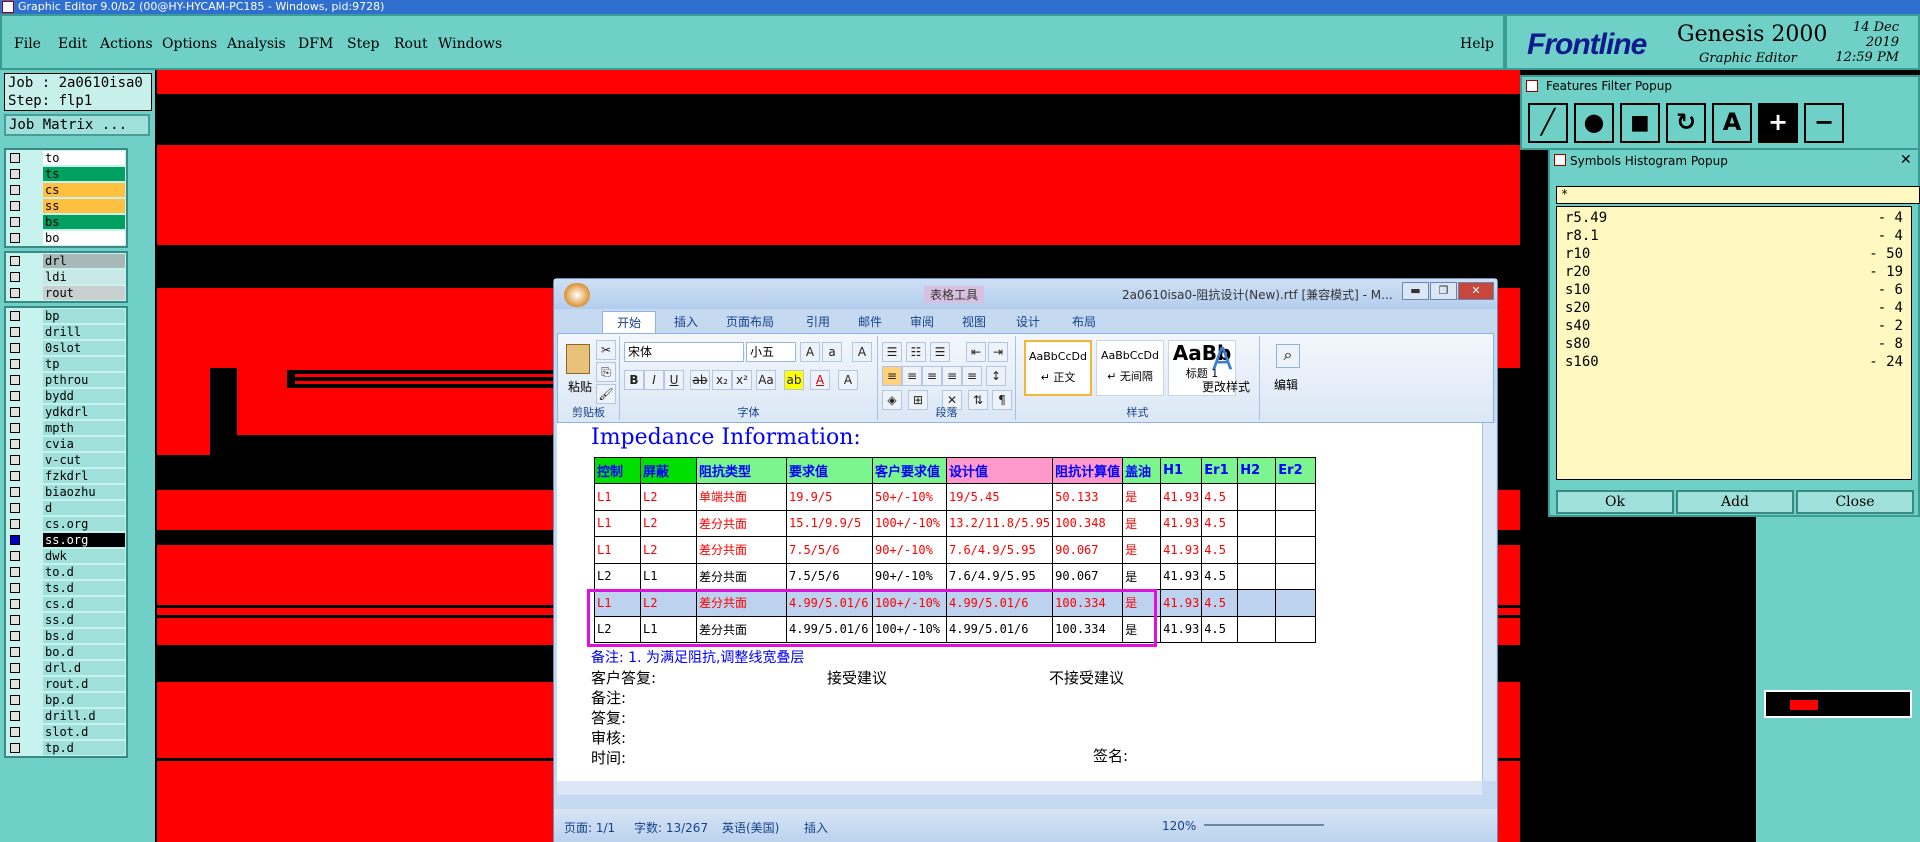  Describe the element at coordinates (818, 321) in the screenshot. I see `tab-references: 引用` at that location.